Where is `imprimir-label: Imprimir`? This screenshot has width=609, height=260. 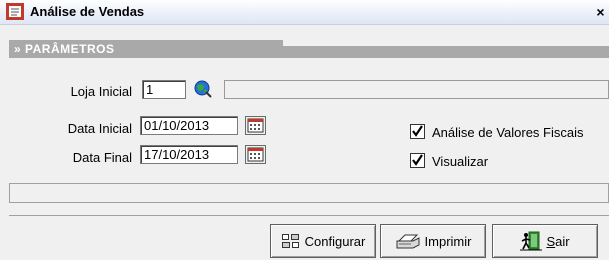
imprimir-label: Imprimir is located at coordinates (448, 241).